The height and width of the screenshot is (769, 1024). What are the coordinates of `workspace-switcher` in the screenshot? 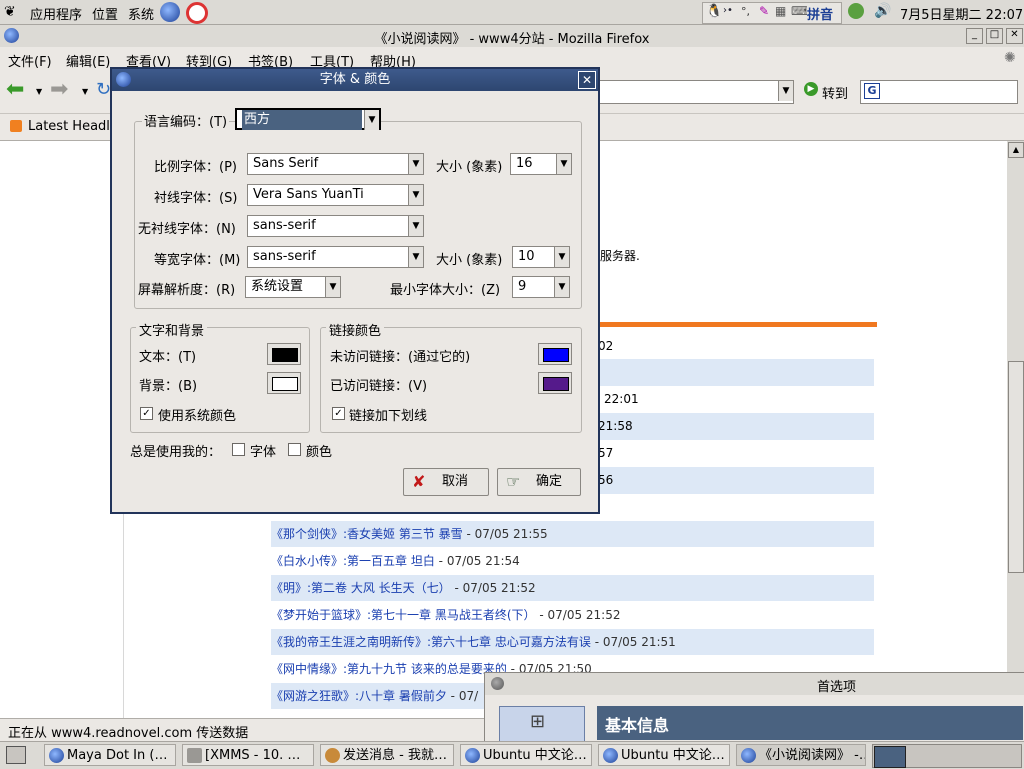 It's located at (947, 756).